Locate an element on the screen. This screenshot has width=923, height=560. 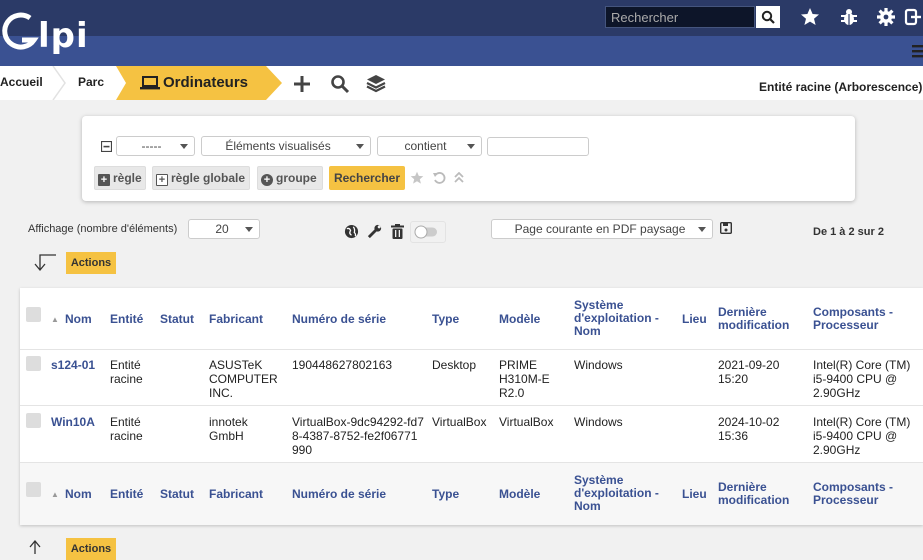
footer-header-processeur: Composants - Processeur is located at coordinates (865, 494).